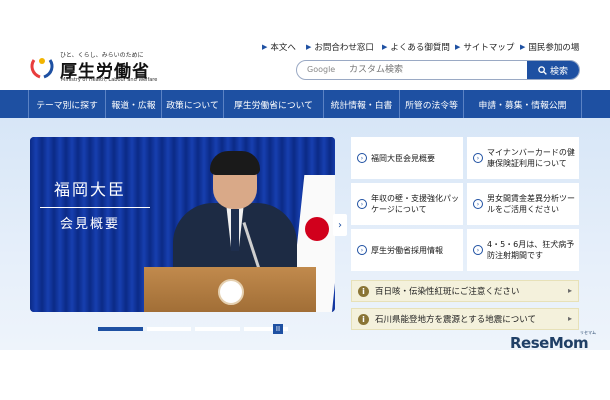 This screenshot has width=610, height=400. I want to click on site-search: Google 検索, so click(438, 70).